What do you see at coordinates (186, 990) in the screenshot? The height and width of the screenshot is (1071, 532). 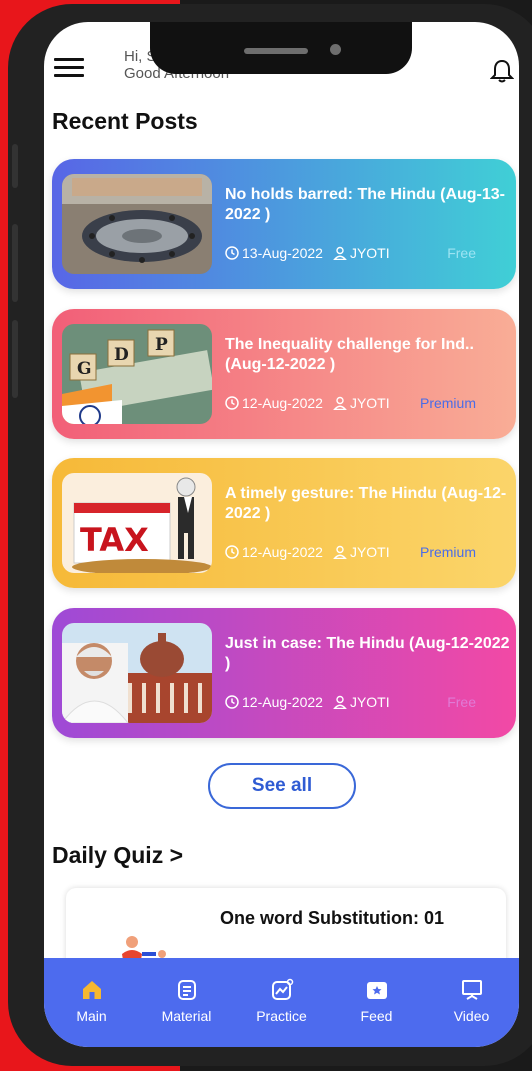 I see `document-icon` at bounding box center [186, 990].